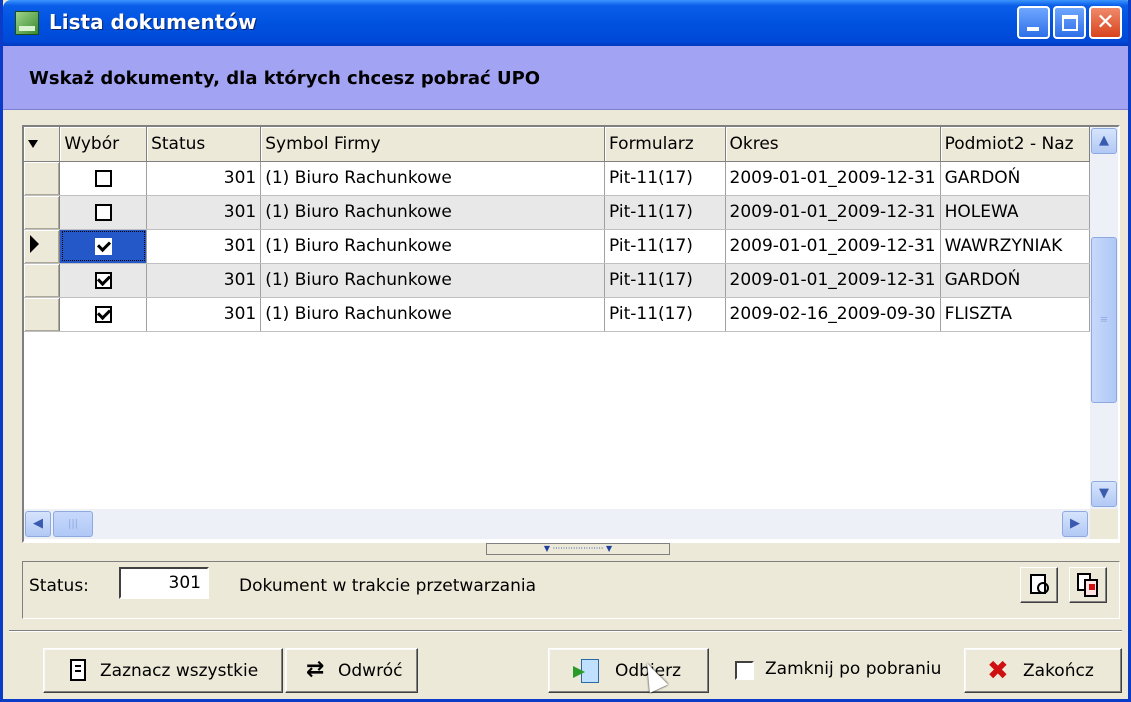  What do you see at coordinates (1015, 144) in the screenshot?
I see `column-header-podmiot2: Podmiot2 - Naz` at bounding box center [1015, 144].